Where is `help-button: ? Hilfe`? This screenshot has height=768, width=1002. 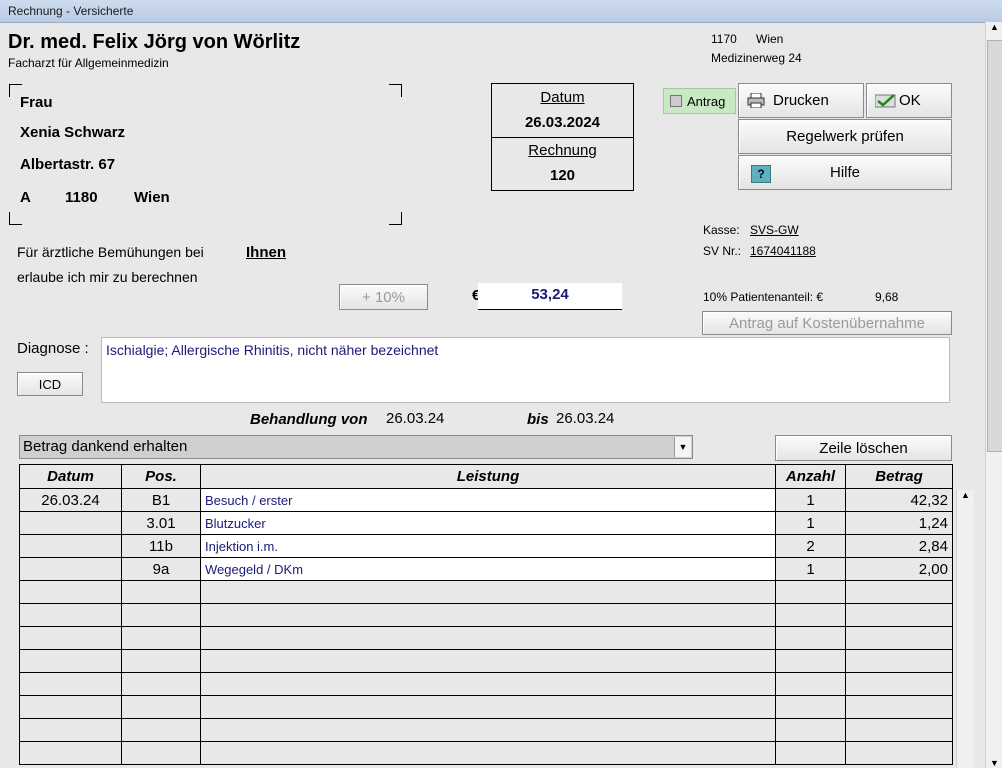 help-button: ? Hilfe is located at coordinates (845, 172).